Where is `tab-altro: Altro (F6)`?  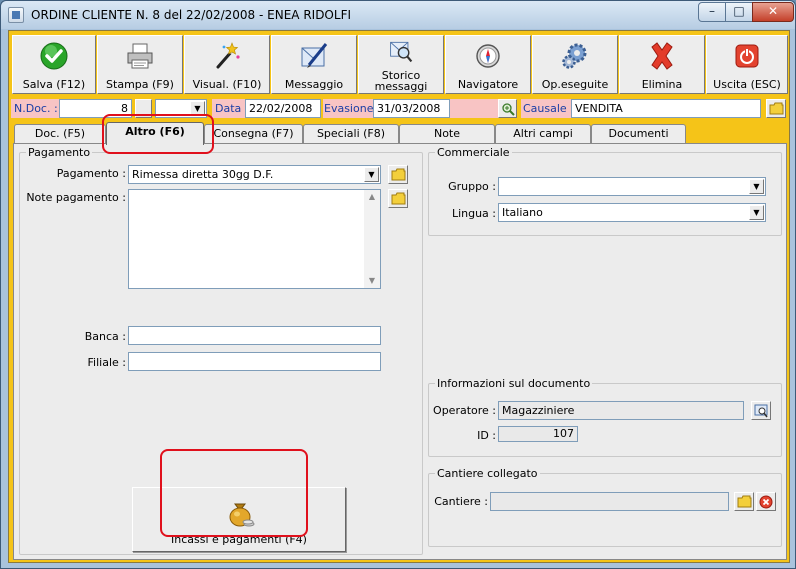
tab-altro: Altro (F6) is located at coordinates (155, 133).